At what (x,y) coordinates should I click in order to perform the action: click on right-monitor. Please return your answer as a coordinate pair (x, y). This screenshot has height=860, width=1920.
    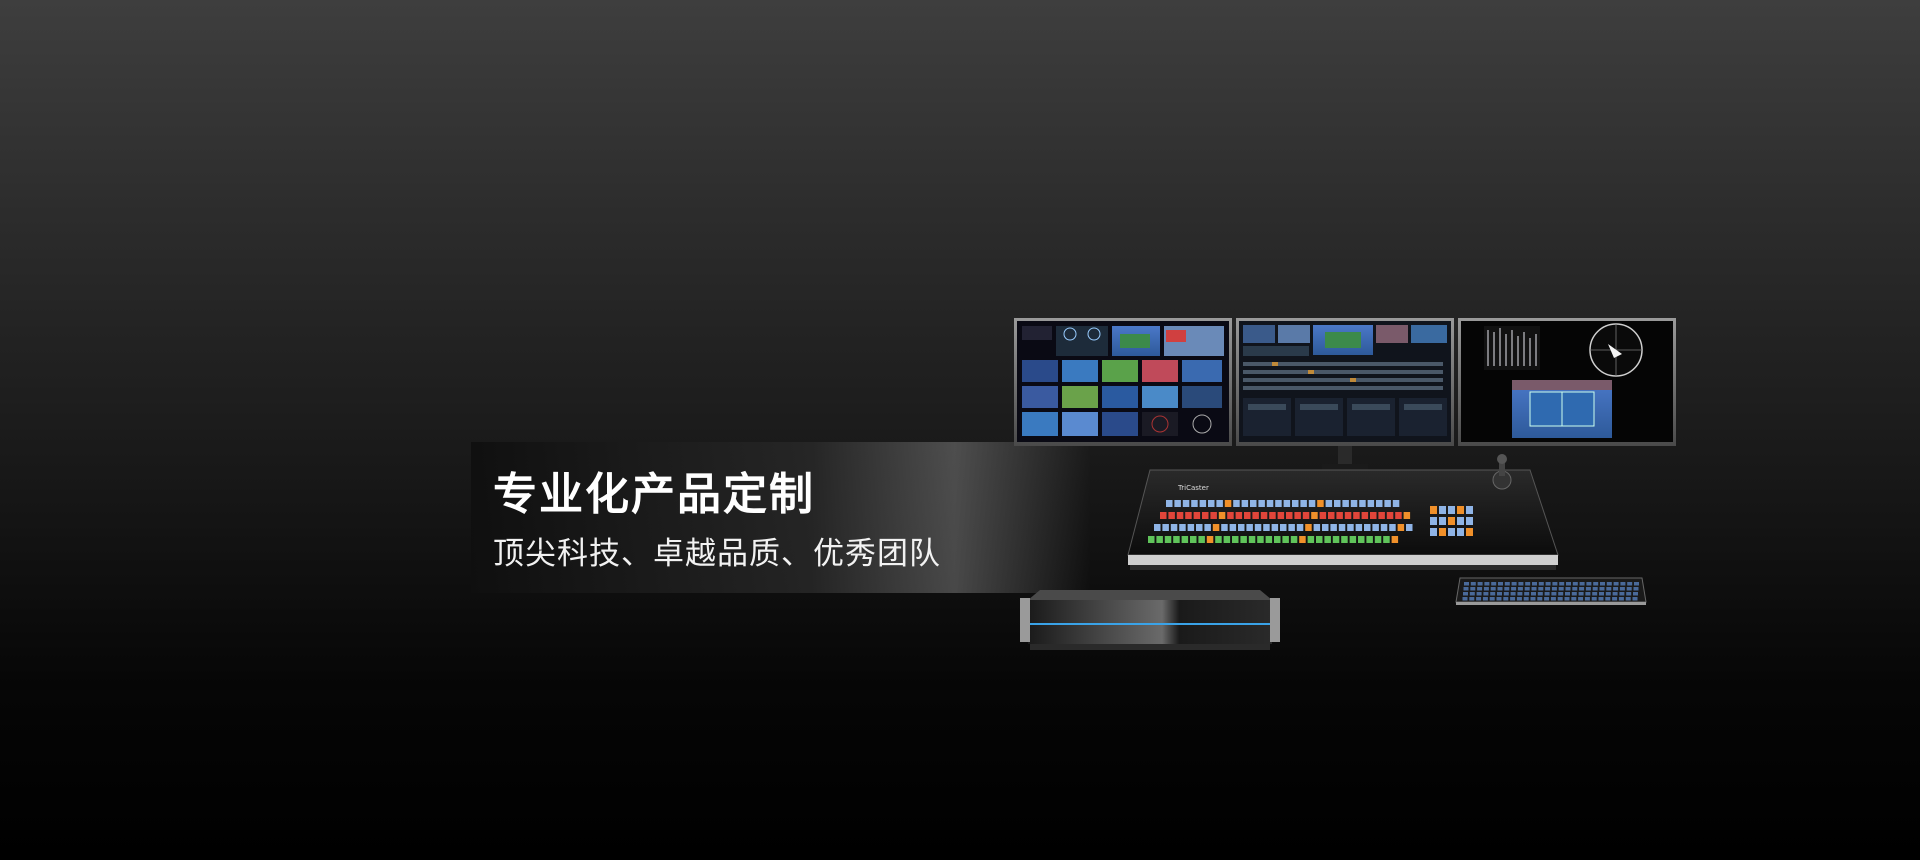
    Looking at the image, I should click on (1567, 382).